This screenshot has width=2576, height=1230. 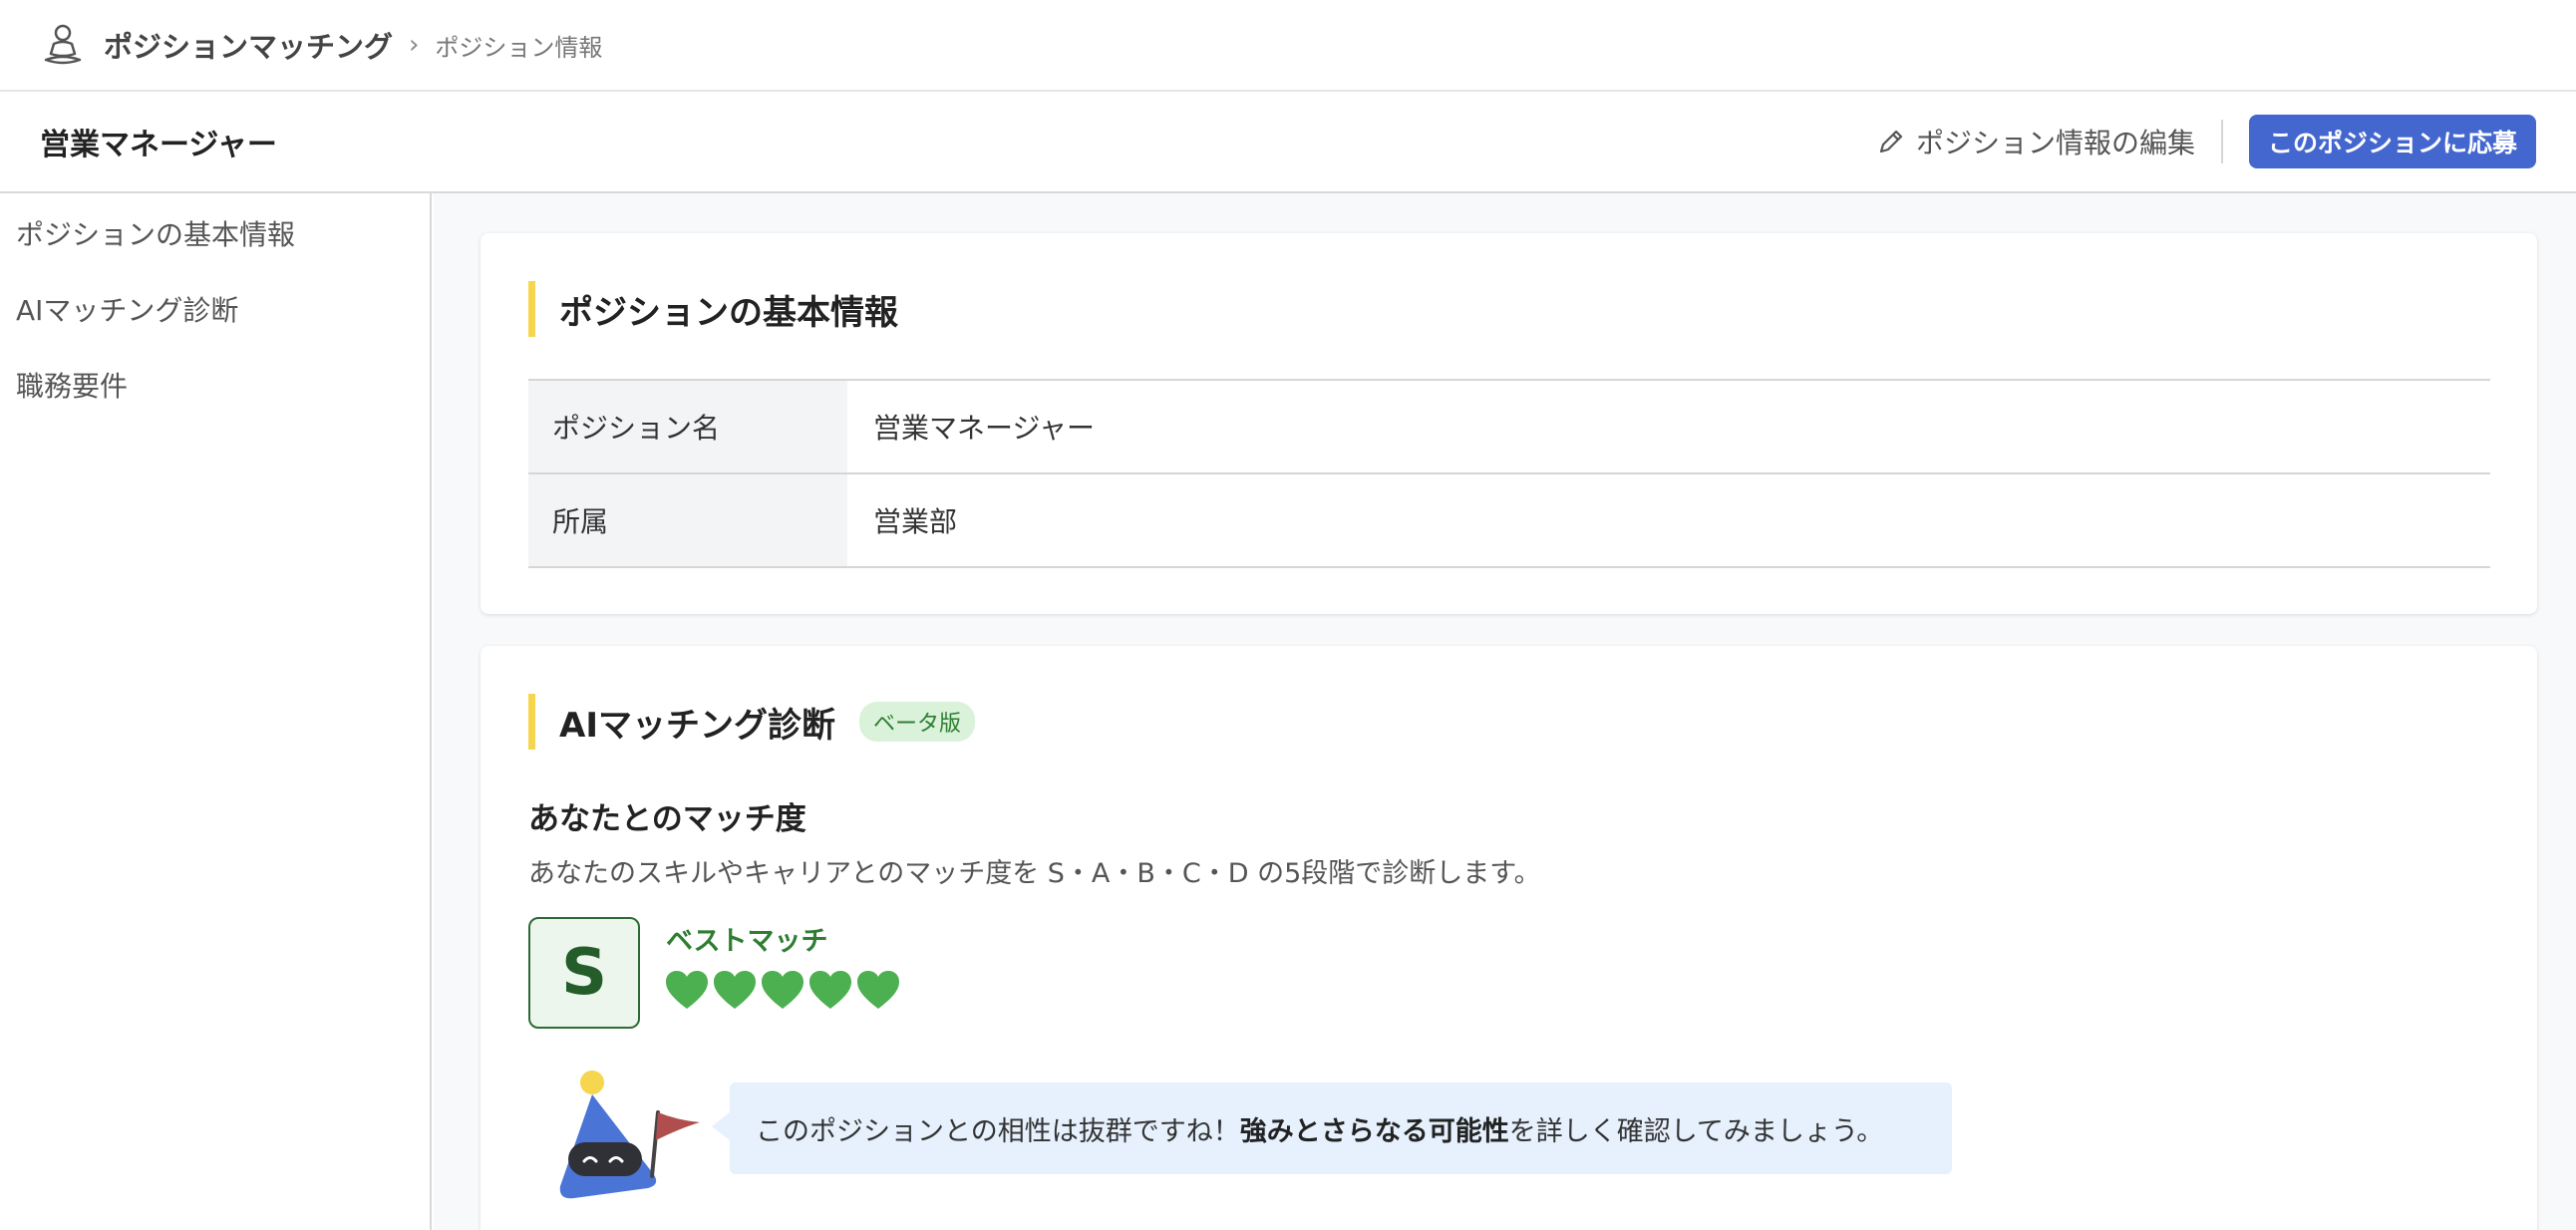 I want to click on table-row: 所属 営業部, so click(x=1509, y=520).